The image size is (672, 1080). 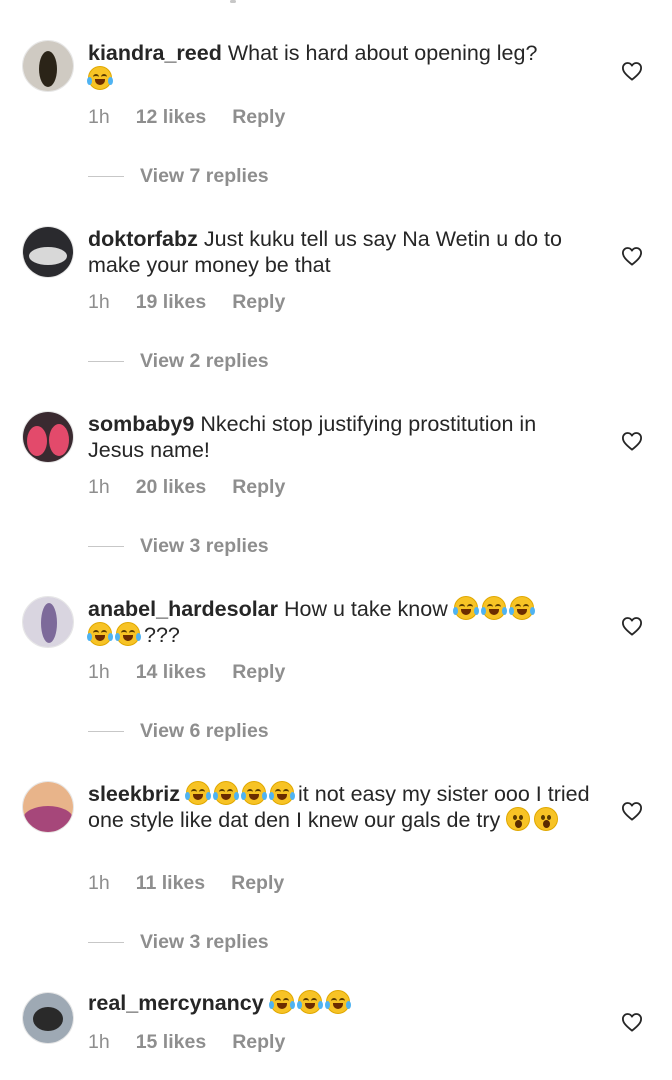 I want to click on comment-meta: 1h 19 likes Reply, so click(x=186, y=302).